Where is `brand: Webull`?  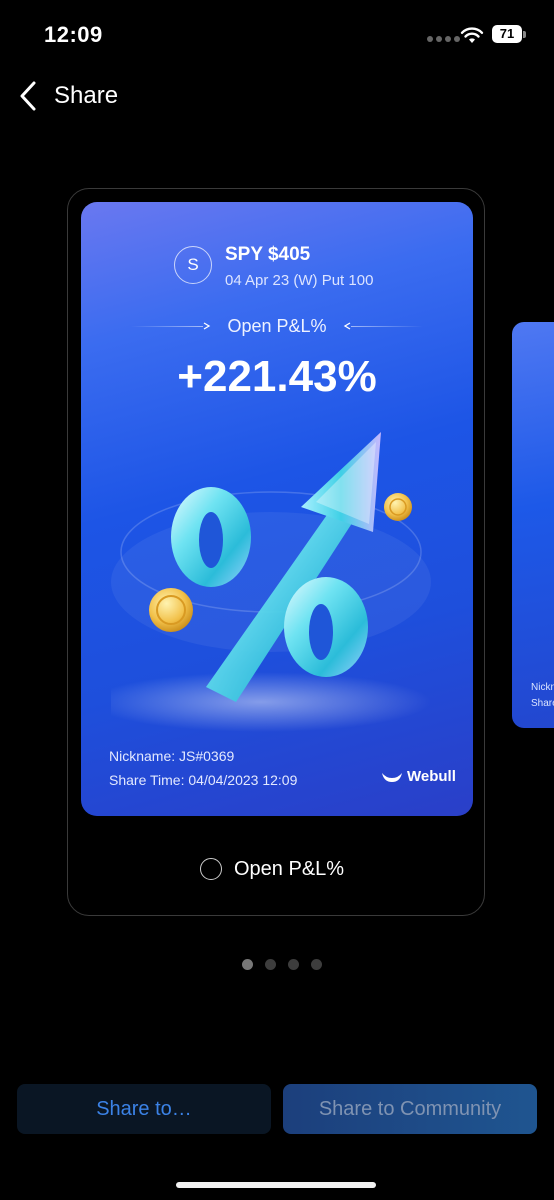
brand: Webull is located at coordinates (418, 776).